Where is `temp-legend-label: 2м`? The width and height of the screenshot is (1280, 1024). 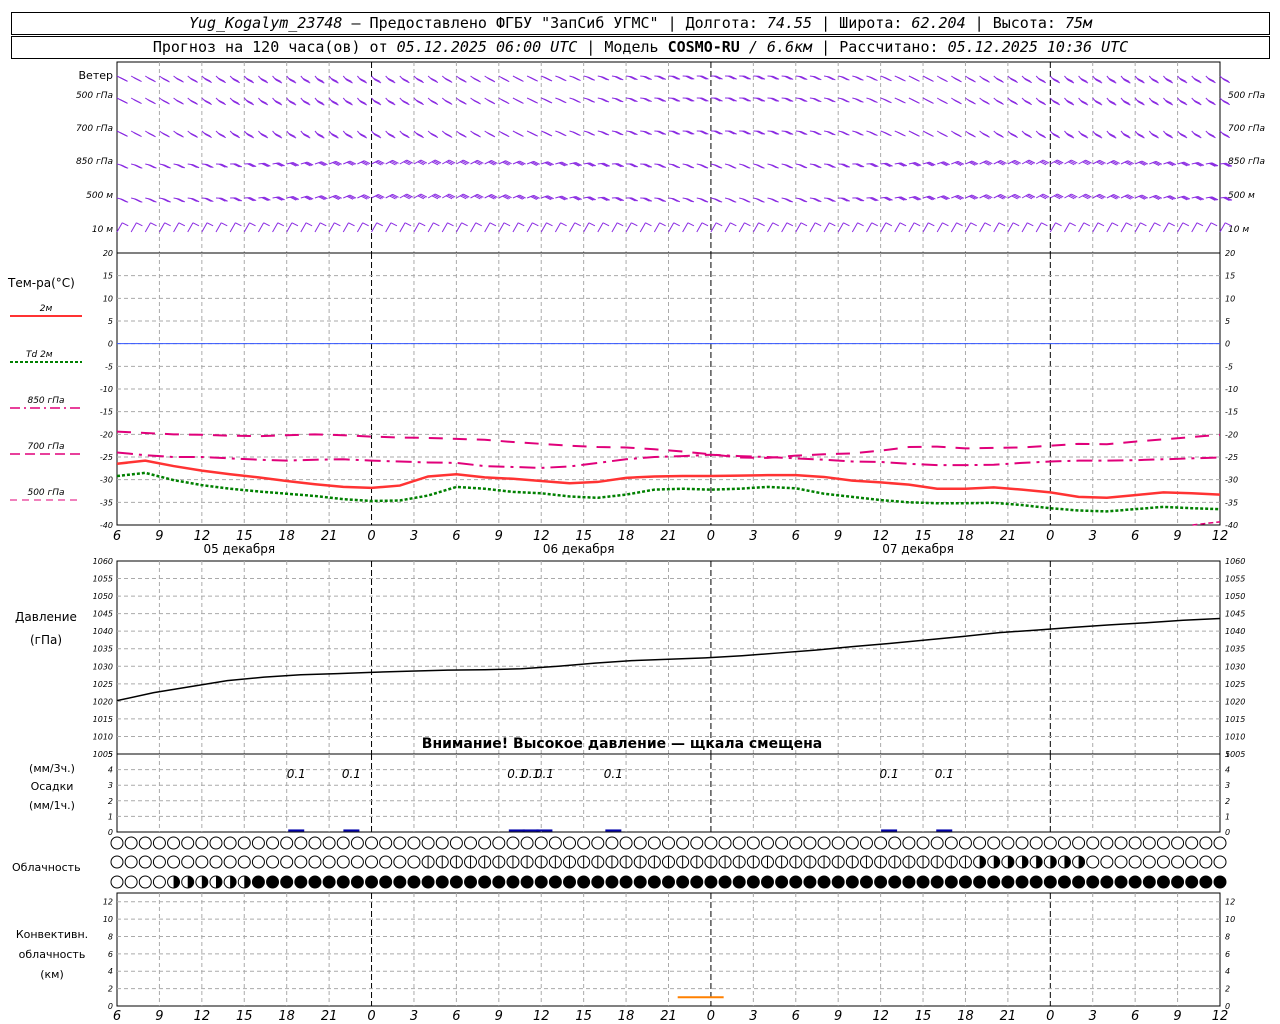 temp-legend-label: 2м is located at coordinates (46, 309).